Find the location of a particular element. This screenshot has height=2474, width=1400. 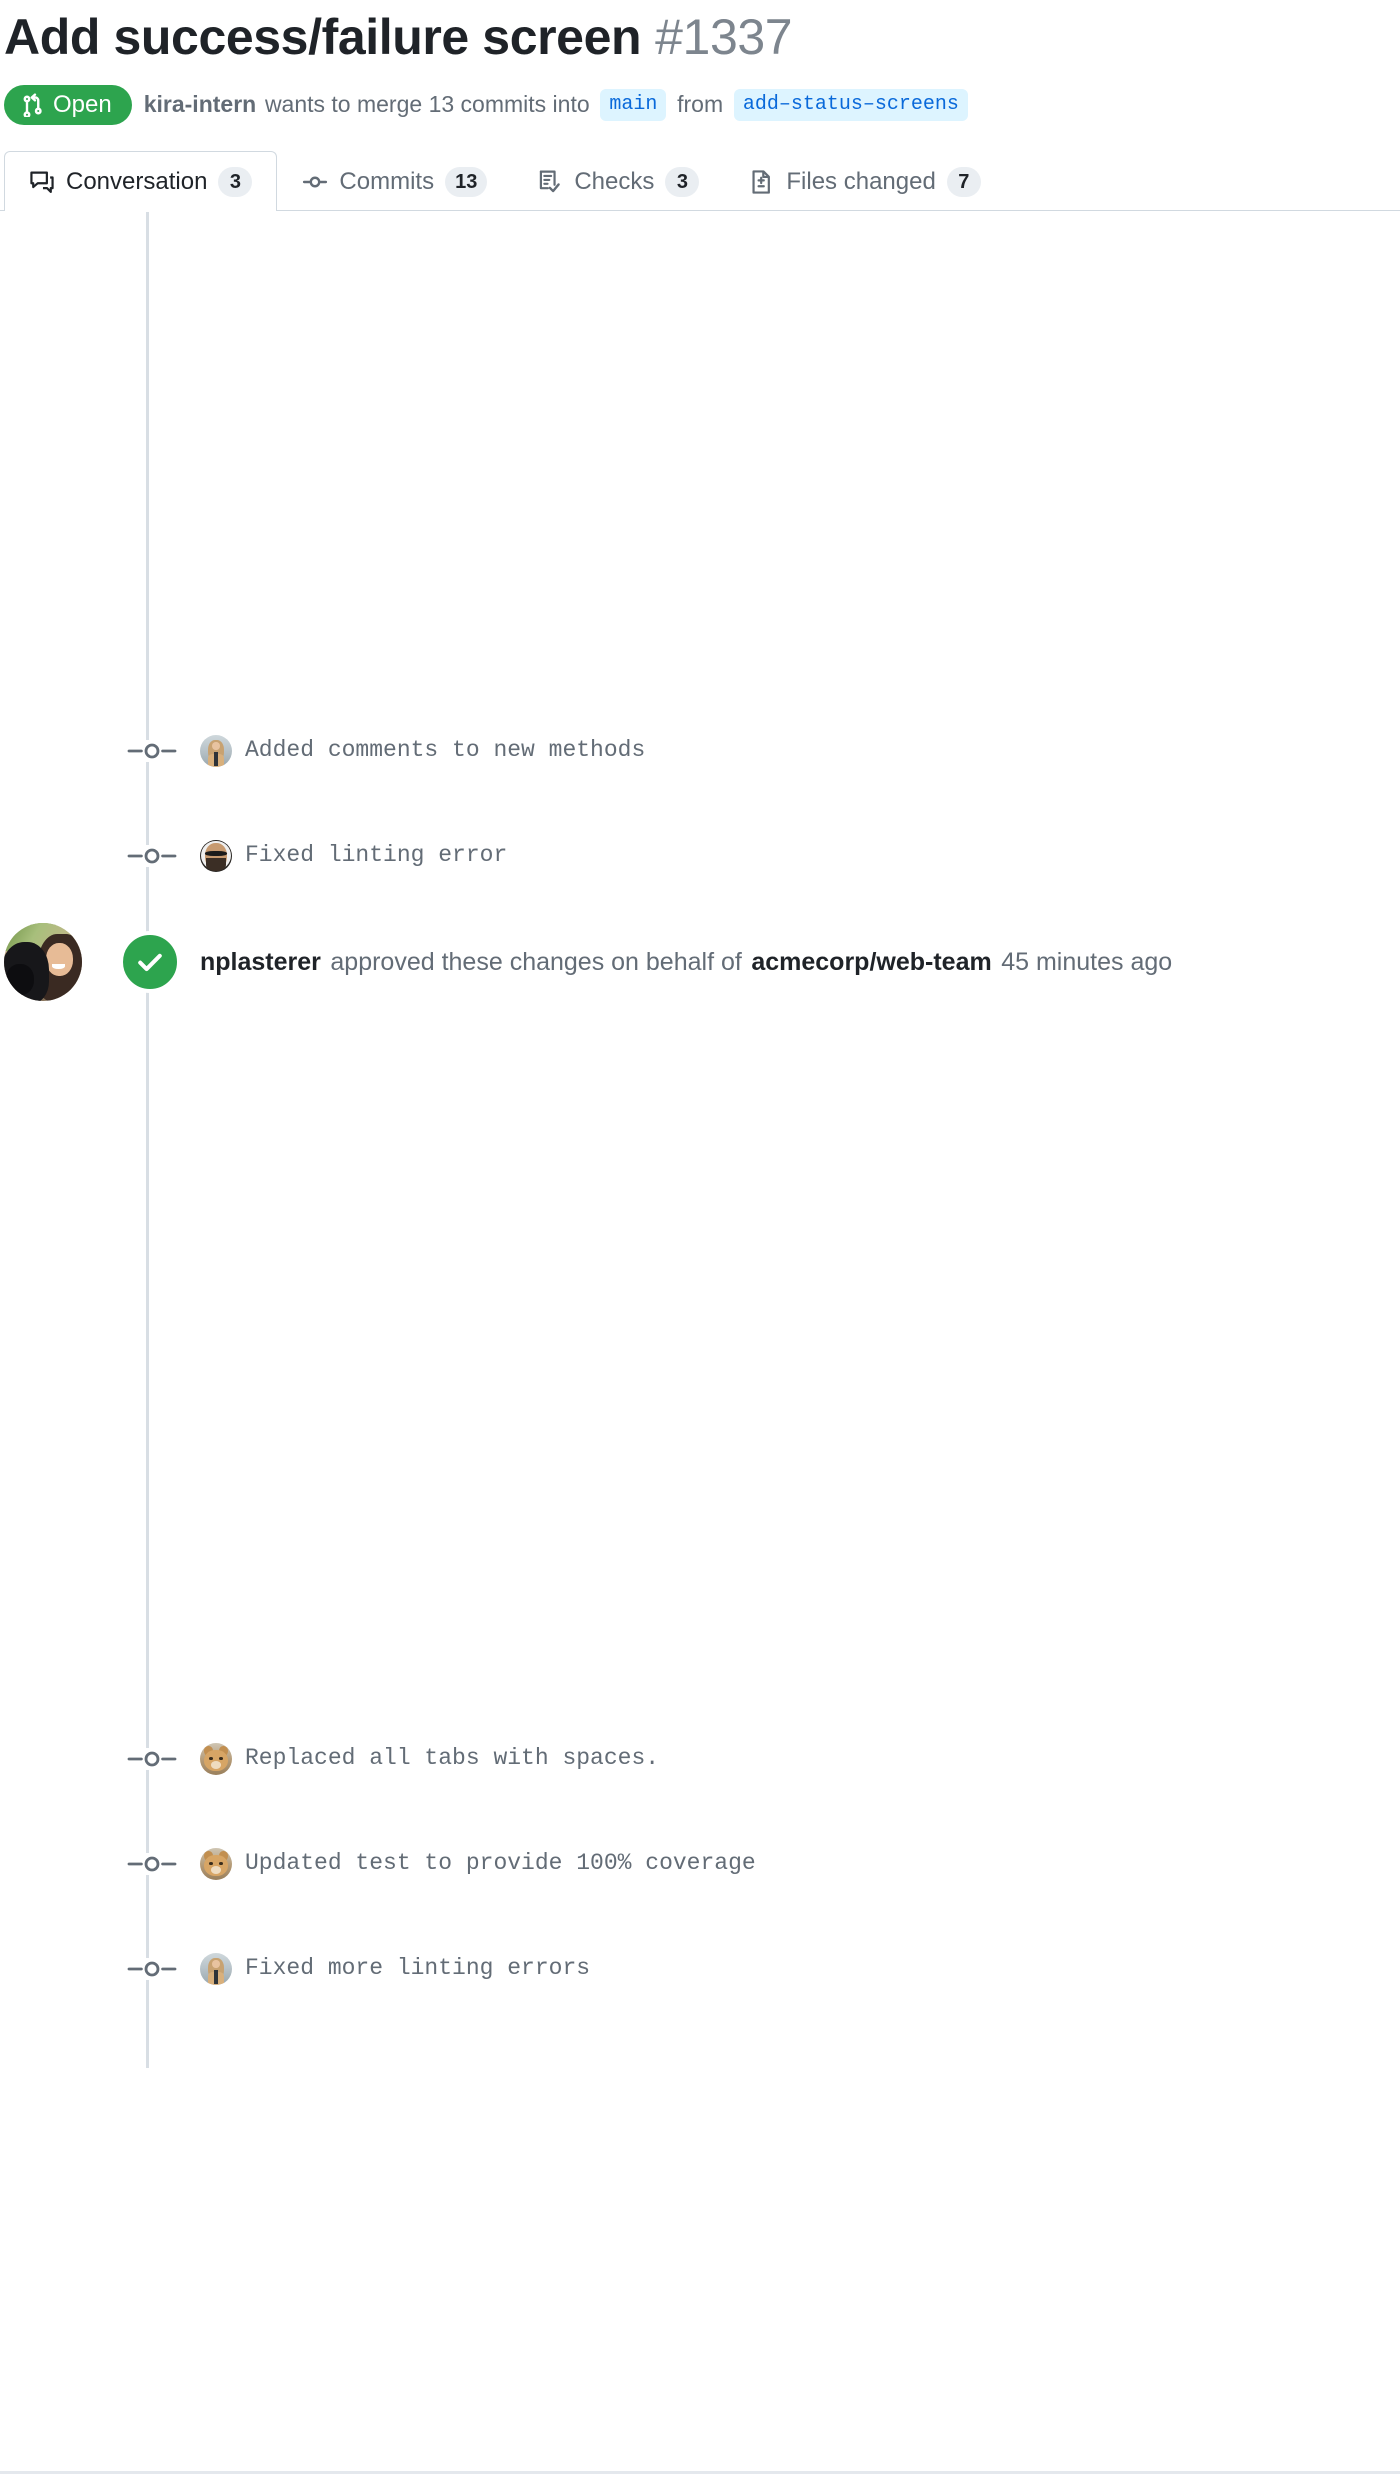

timeline-bottom-space is located at coordinates (702, 2044).